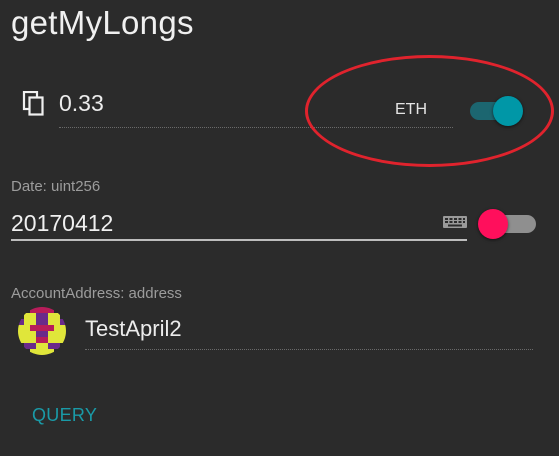  Describe the element at coordinates (67, 415) in the screenshot. I see `query-button: QUERY` at that location.